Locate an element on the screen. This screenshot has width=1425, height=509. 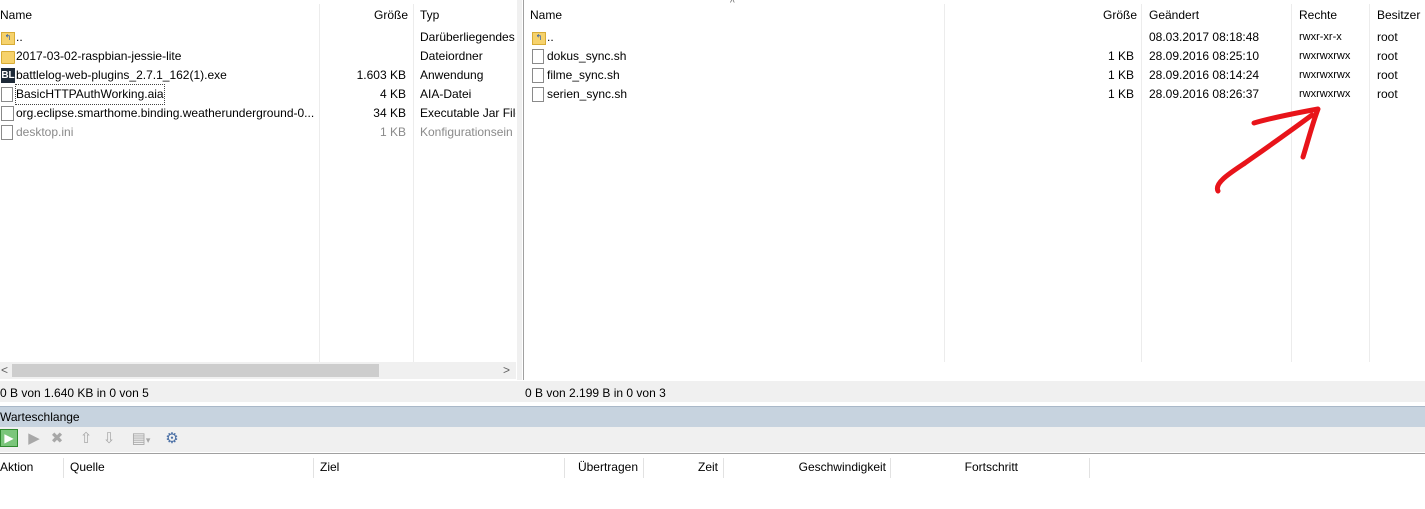
red-arrow-annotation-icon is located at coordinates (1267, 150).